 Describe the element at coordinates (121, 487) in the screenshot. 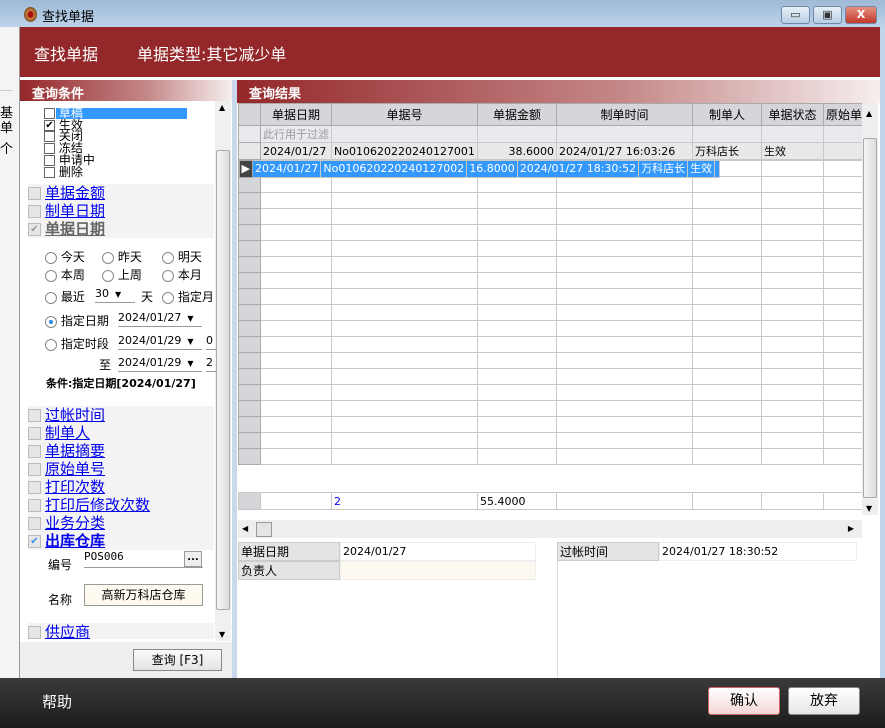

I see `filter-print-count: 打印次数` at that location.